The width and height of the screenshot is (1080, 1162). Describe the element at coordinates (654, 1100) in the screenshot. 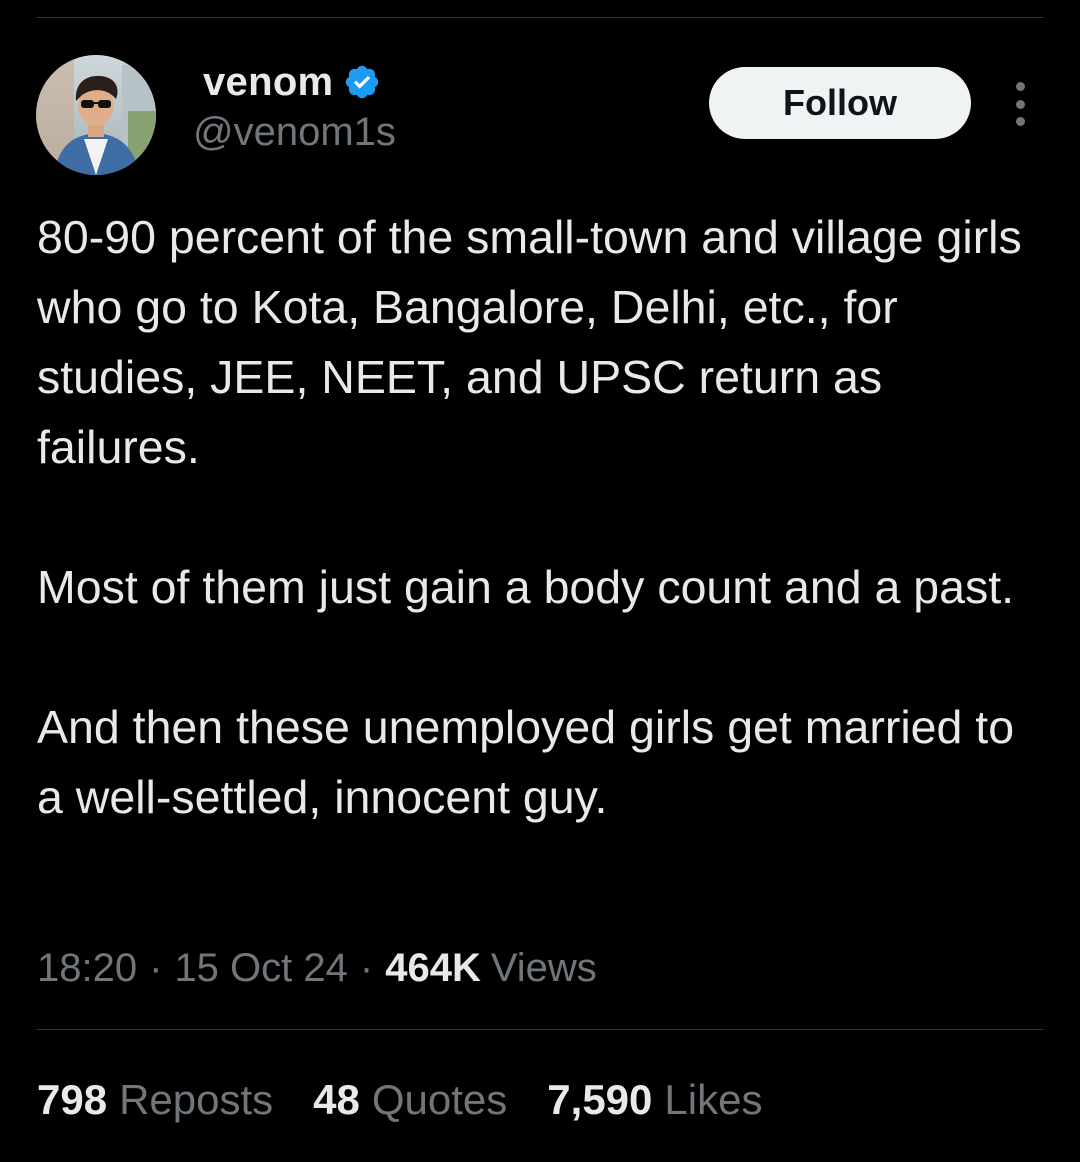

I see `likes-stat: 7,590 Likes` at that location.